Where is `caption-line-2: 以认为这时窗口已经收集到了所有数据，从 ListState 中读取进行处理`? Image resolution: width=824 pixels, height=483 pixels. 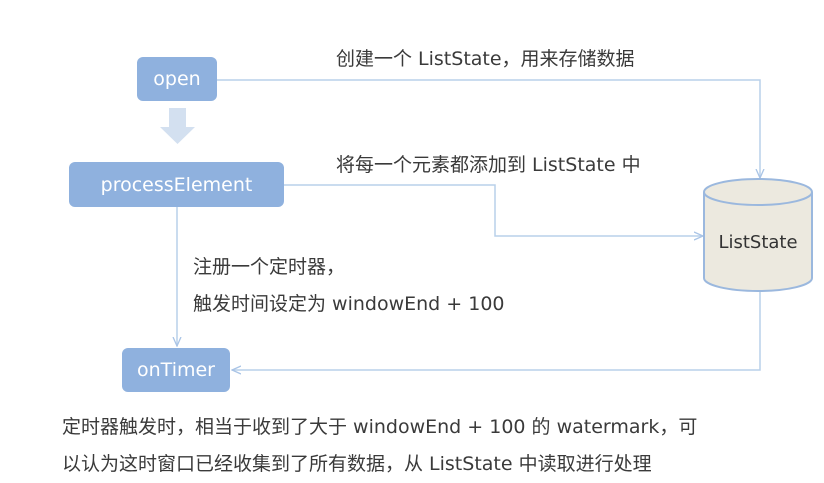
caption-line-2: 以认为这时窗口已经收集到了所有数据，从 ListState 中读取进行处理 is located at coordinates (357, 464).